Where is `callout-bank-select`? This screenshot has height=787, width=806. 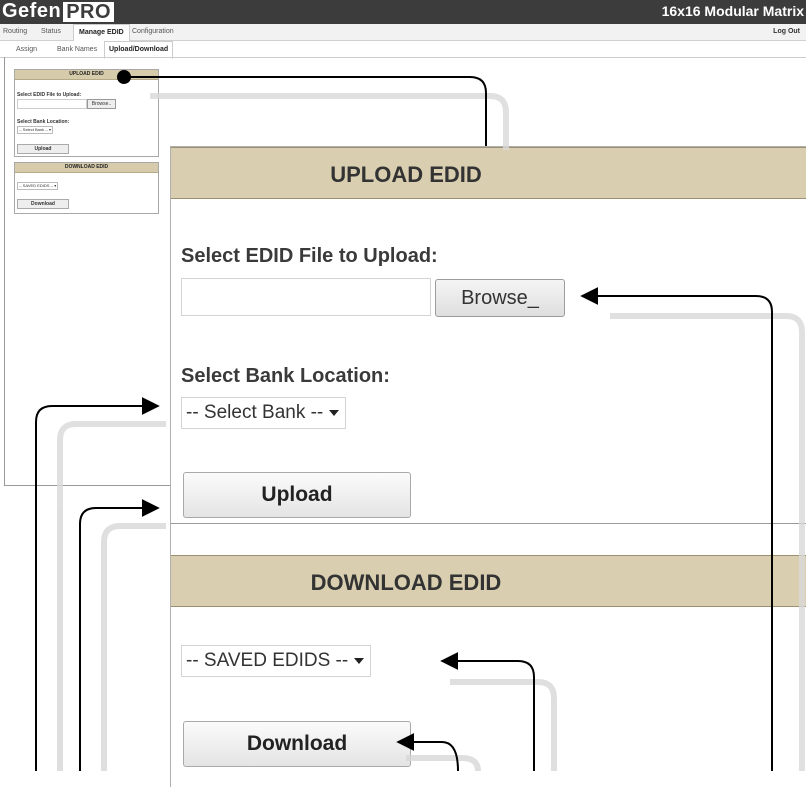 callout-bank-select is located at coordinates (97, 584).